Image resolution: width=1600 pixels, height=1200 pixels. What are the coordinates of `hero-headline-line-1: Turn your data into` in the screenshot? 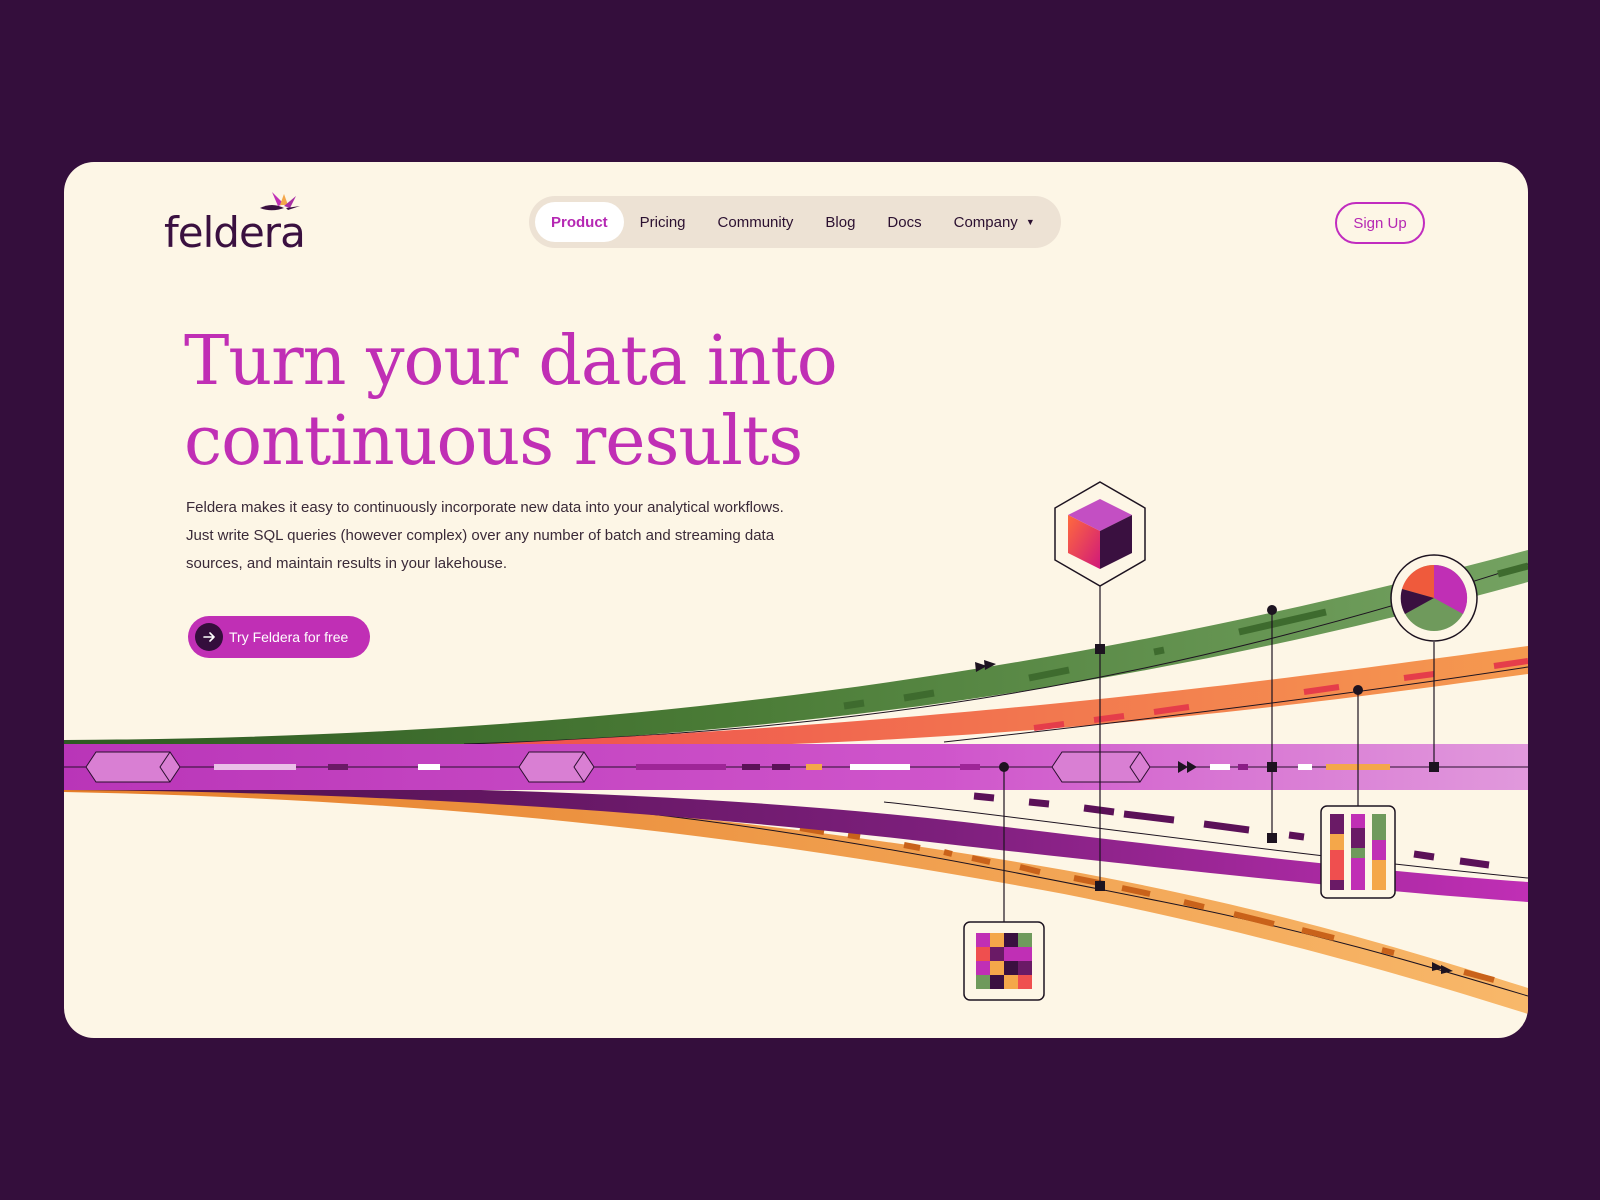 It's located at (511, 361).